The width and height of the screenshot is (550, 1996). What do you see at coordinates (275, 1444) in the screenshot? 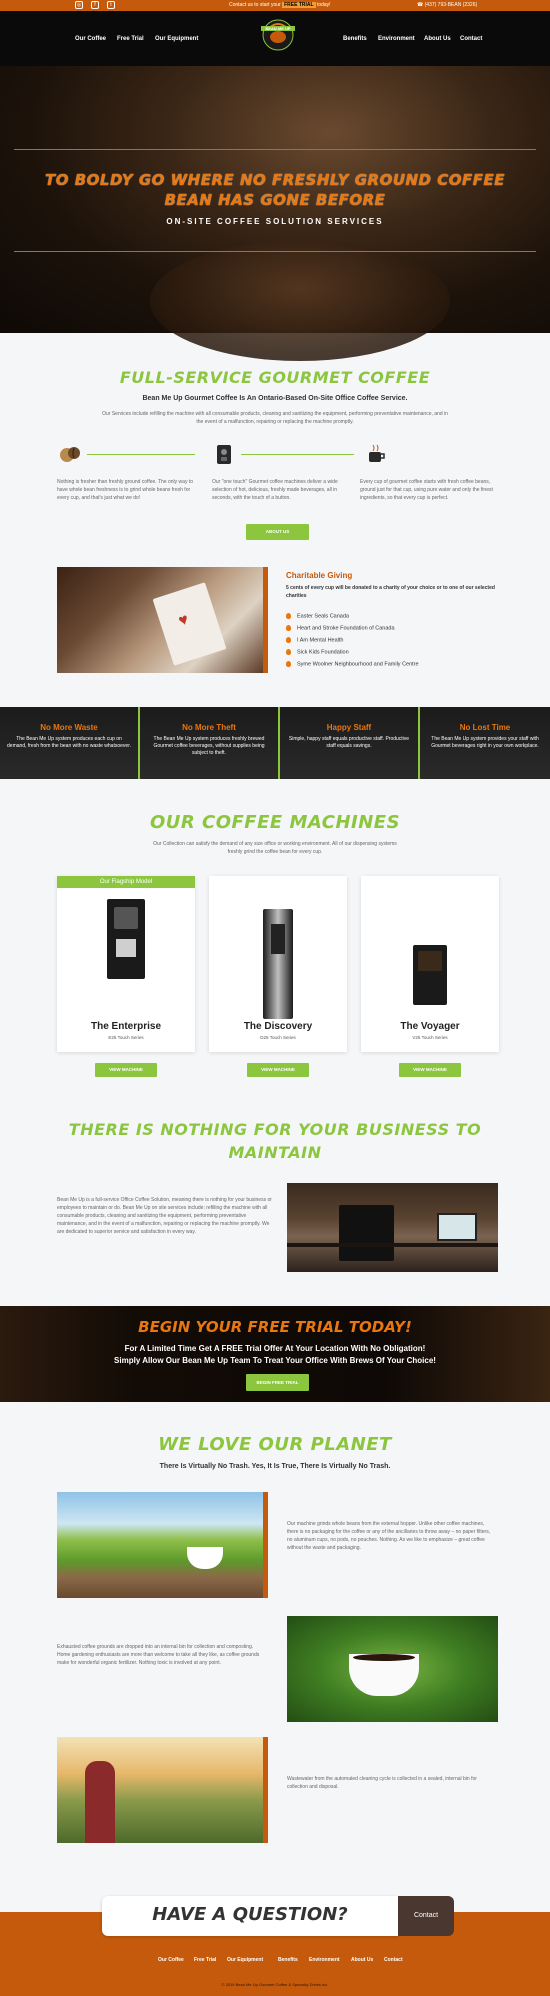
I see `planet-title: We Love Our Planet` at bounding box center [275, 1444].